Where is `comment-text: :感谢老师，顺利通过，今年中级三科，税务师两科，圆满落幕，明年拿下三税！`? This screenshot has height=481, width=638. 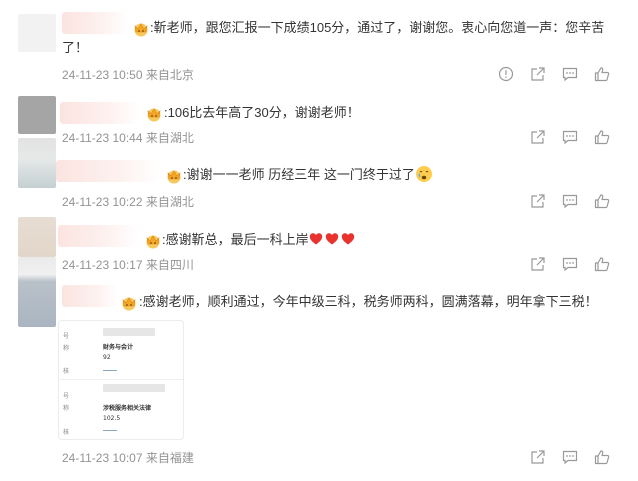 comment-text: :感谢老师，顺利通过，今年中级三科，税务师两科，圆满落幕，明年拿下三税！ is located at coordinates (368, 301).